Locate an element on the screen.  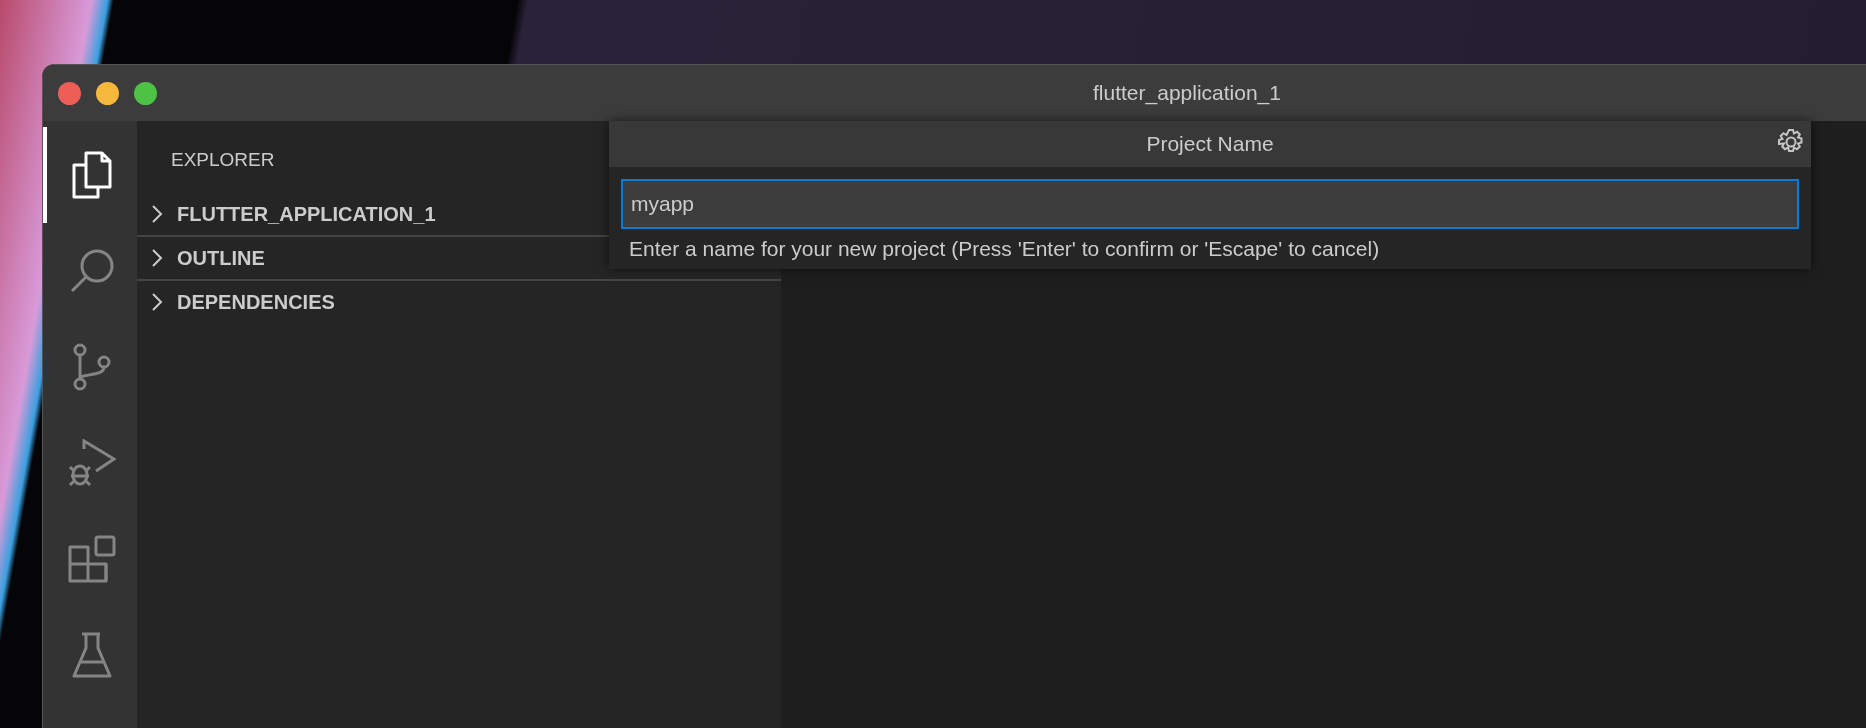
run-debug-icon is located at coordinates (92, 463).